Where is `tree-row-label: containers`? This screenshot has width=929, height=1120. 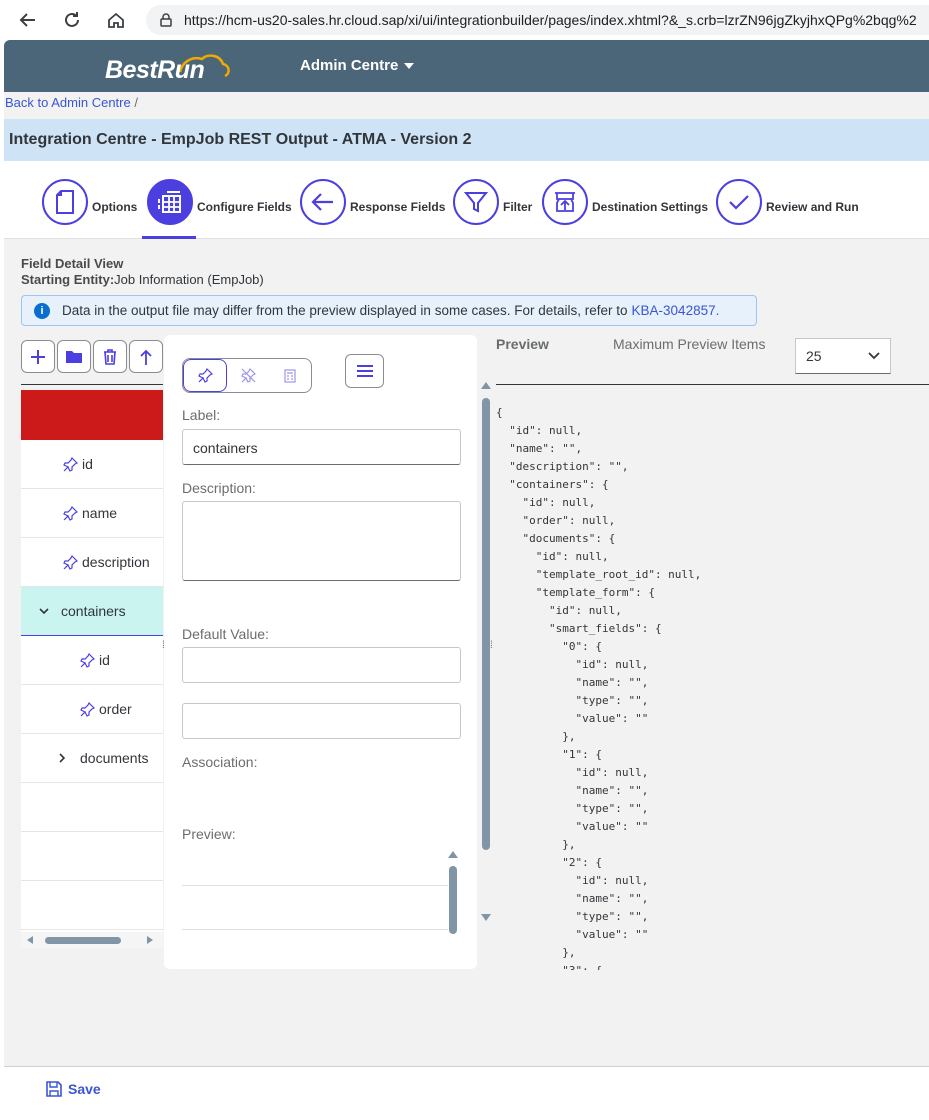 tree-row-label: containers is located at coordinates (93, 611).